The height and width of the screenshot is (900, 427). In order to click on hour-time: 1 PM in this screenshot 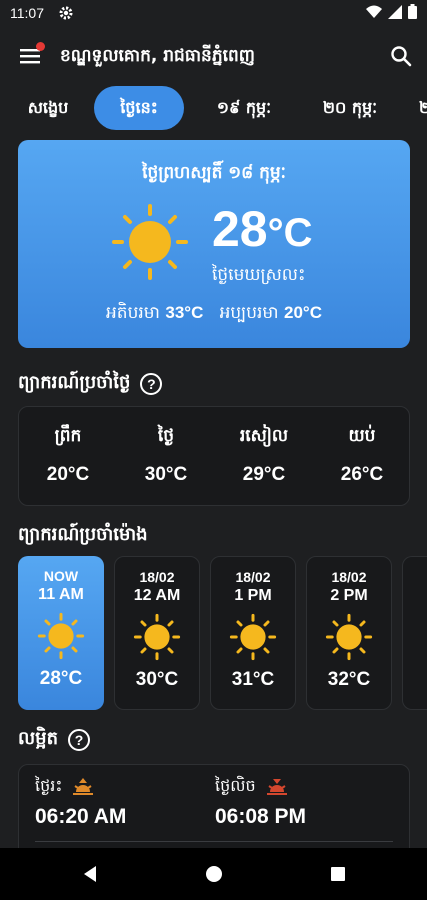, I will do `click(253, 595)`.